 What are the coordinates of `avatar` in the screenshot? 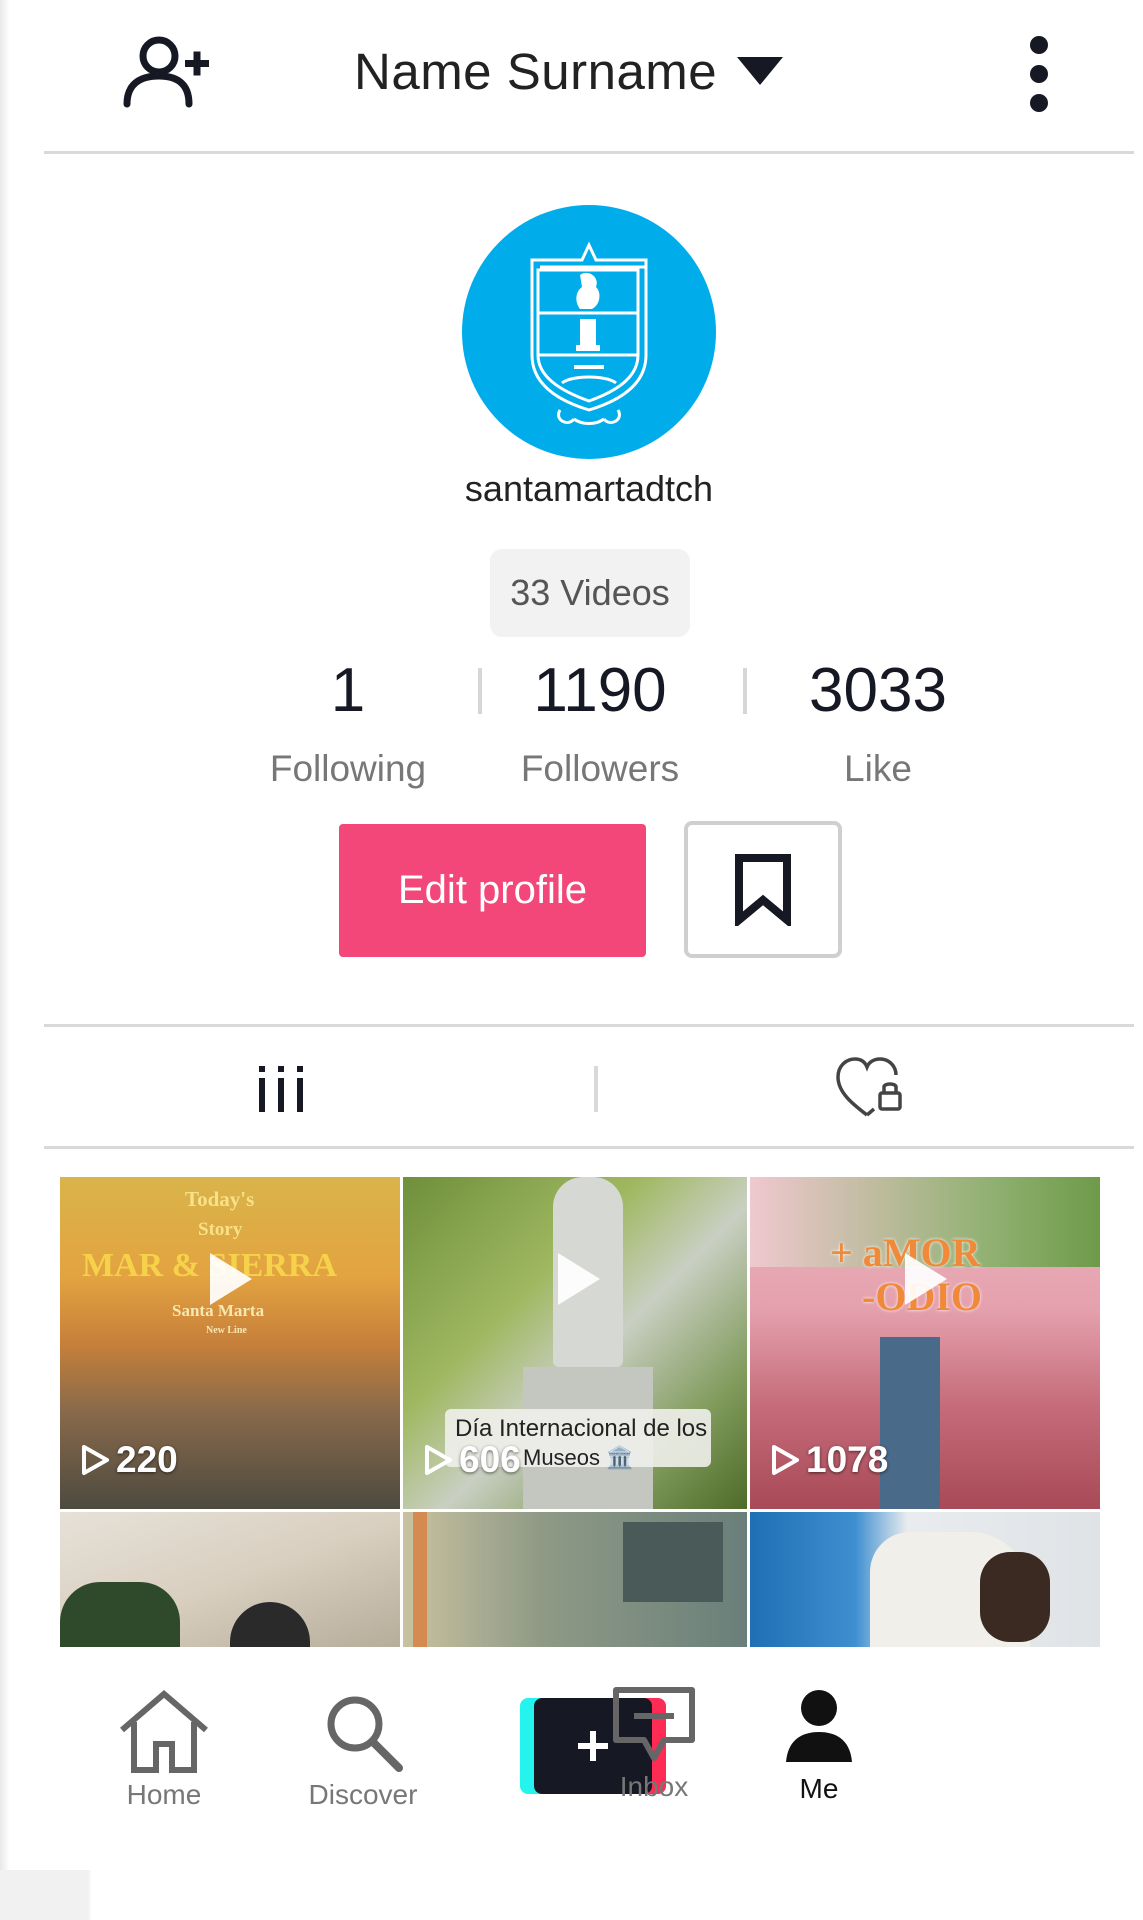 It's located at (589, 332).